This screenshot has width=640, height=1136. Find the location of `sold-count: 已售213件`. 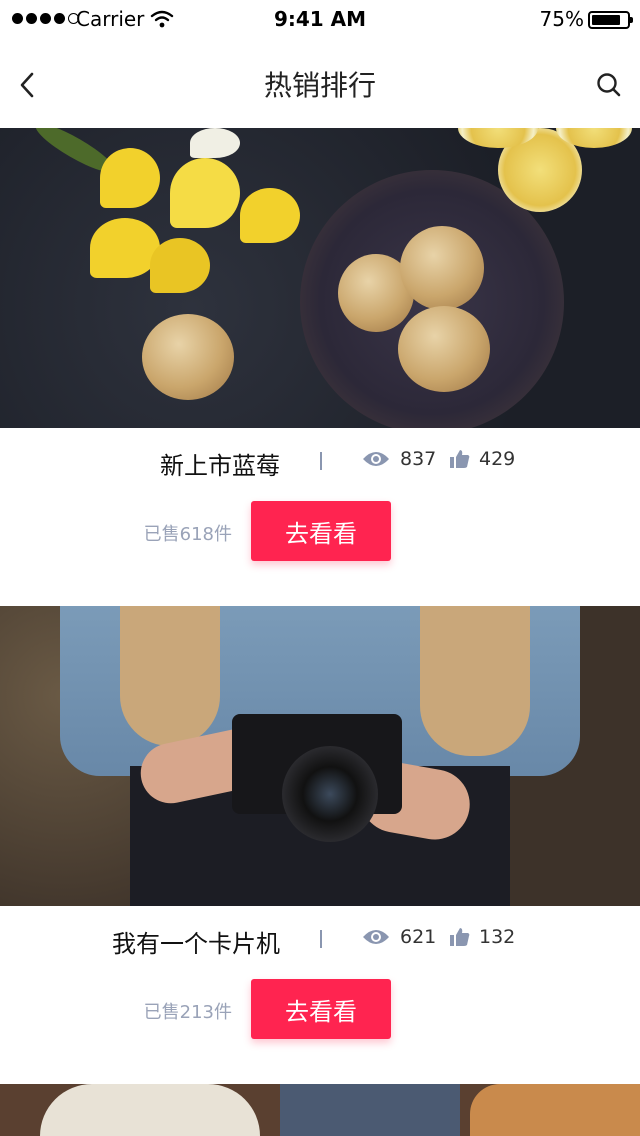

sold-count: 已售213件 is located at coordinates (187, 1012).